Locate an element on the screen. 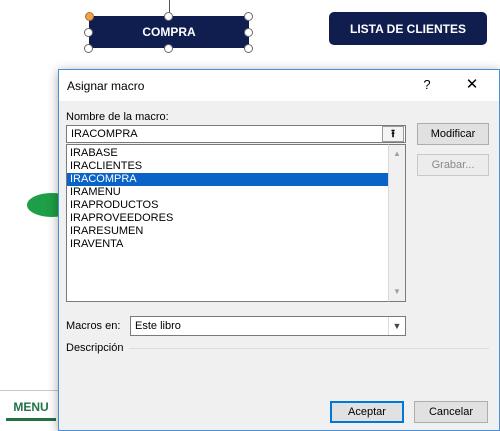 The height and width of the screenshot is (431, 500). macros-in-select: Este libro ▼ is located at coordinates (268, 326).